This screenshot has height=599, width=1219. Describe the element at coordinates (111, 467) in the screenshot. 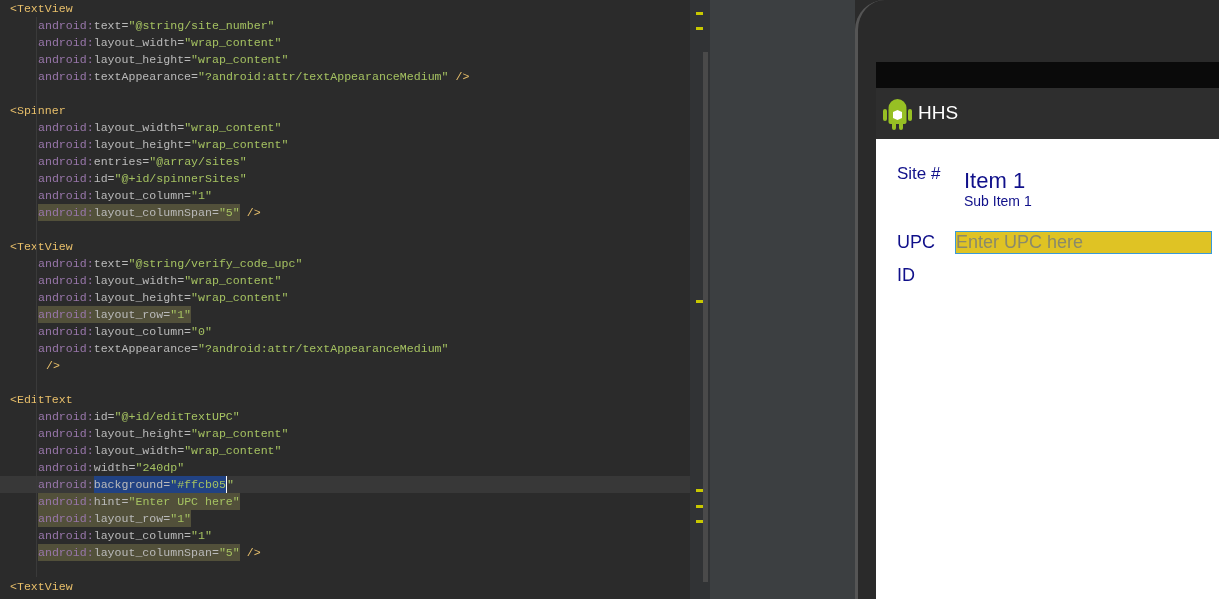

I see `code-line: android:width="240dp"` at that location.